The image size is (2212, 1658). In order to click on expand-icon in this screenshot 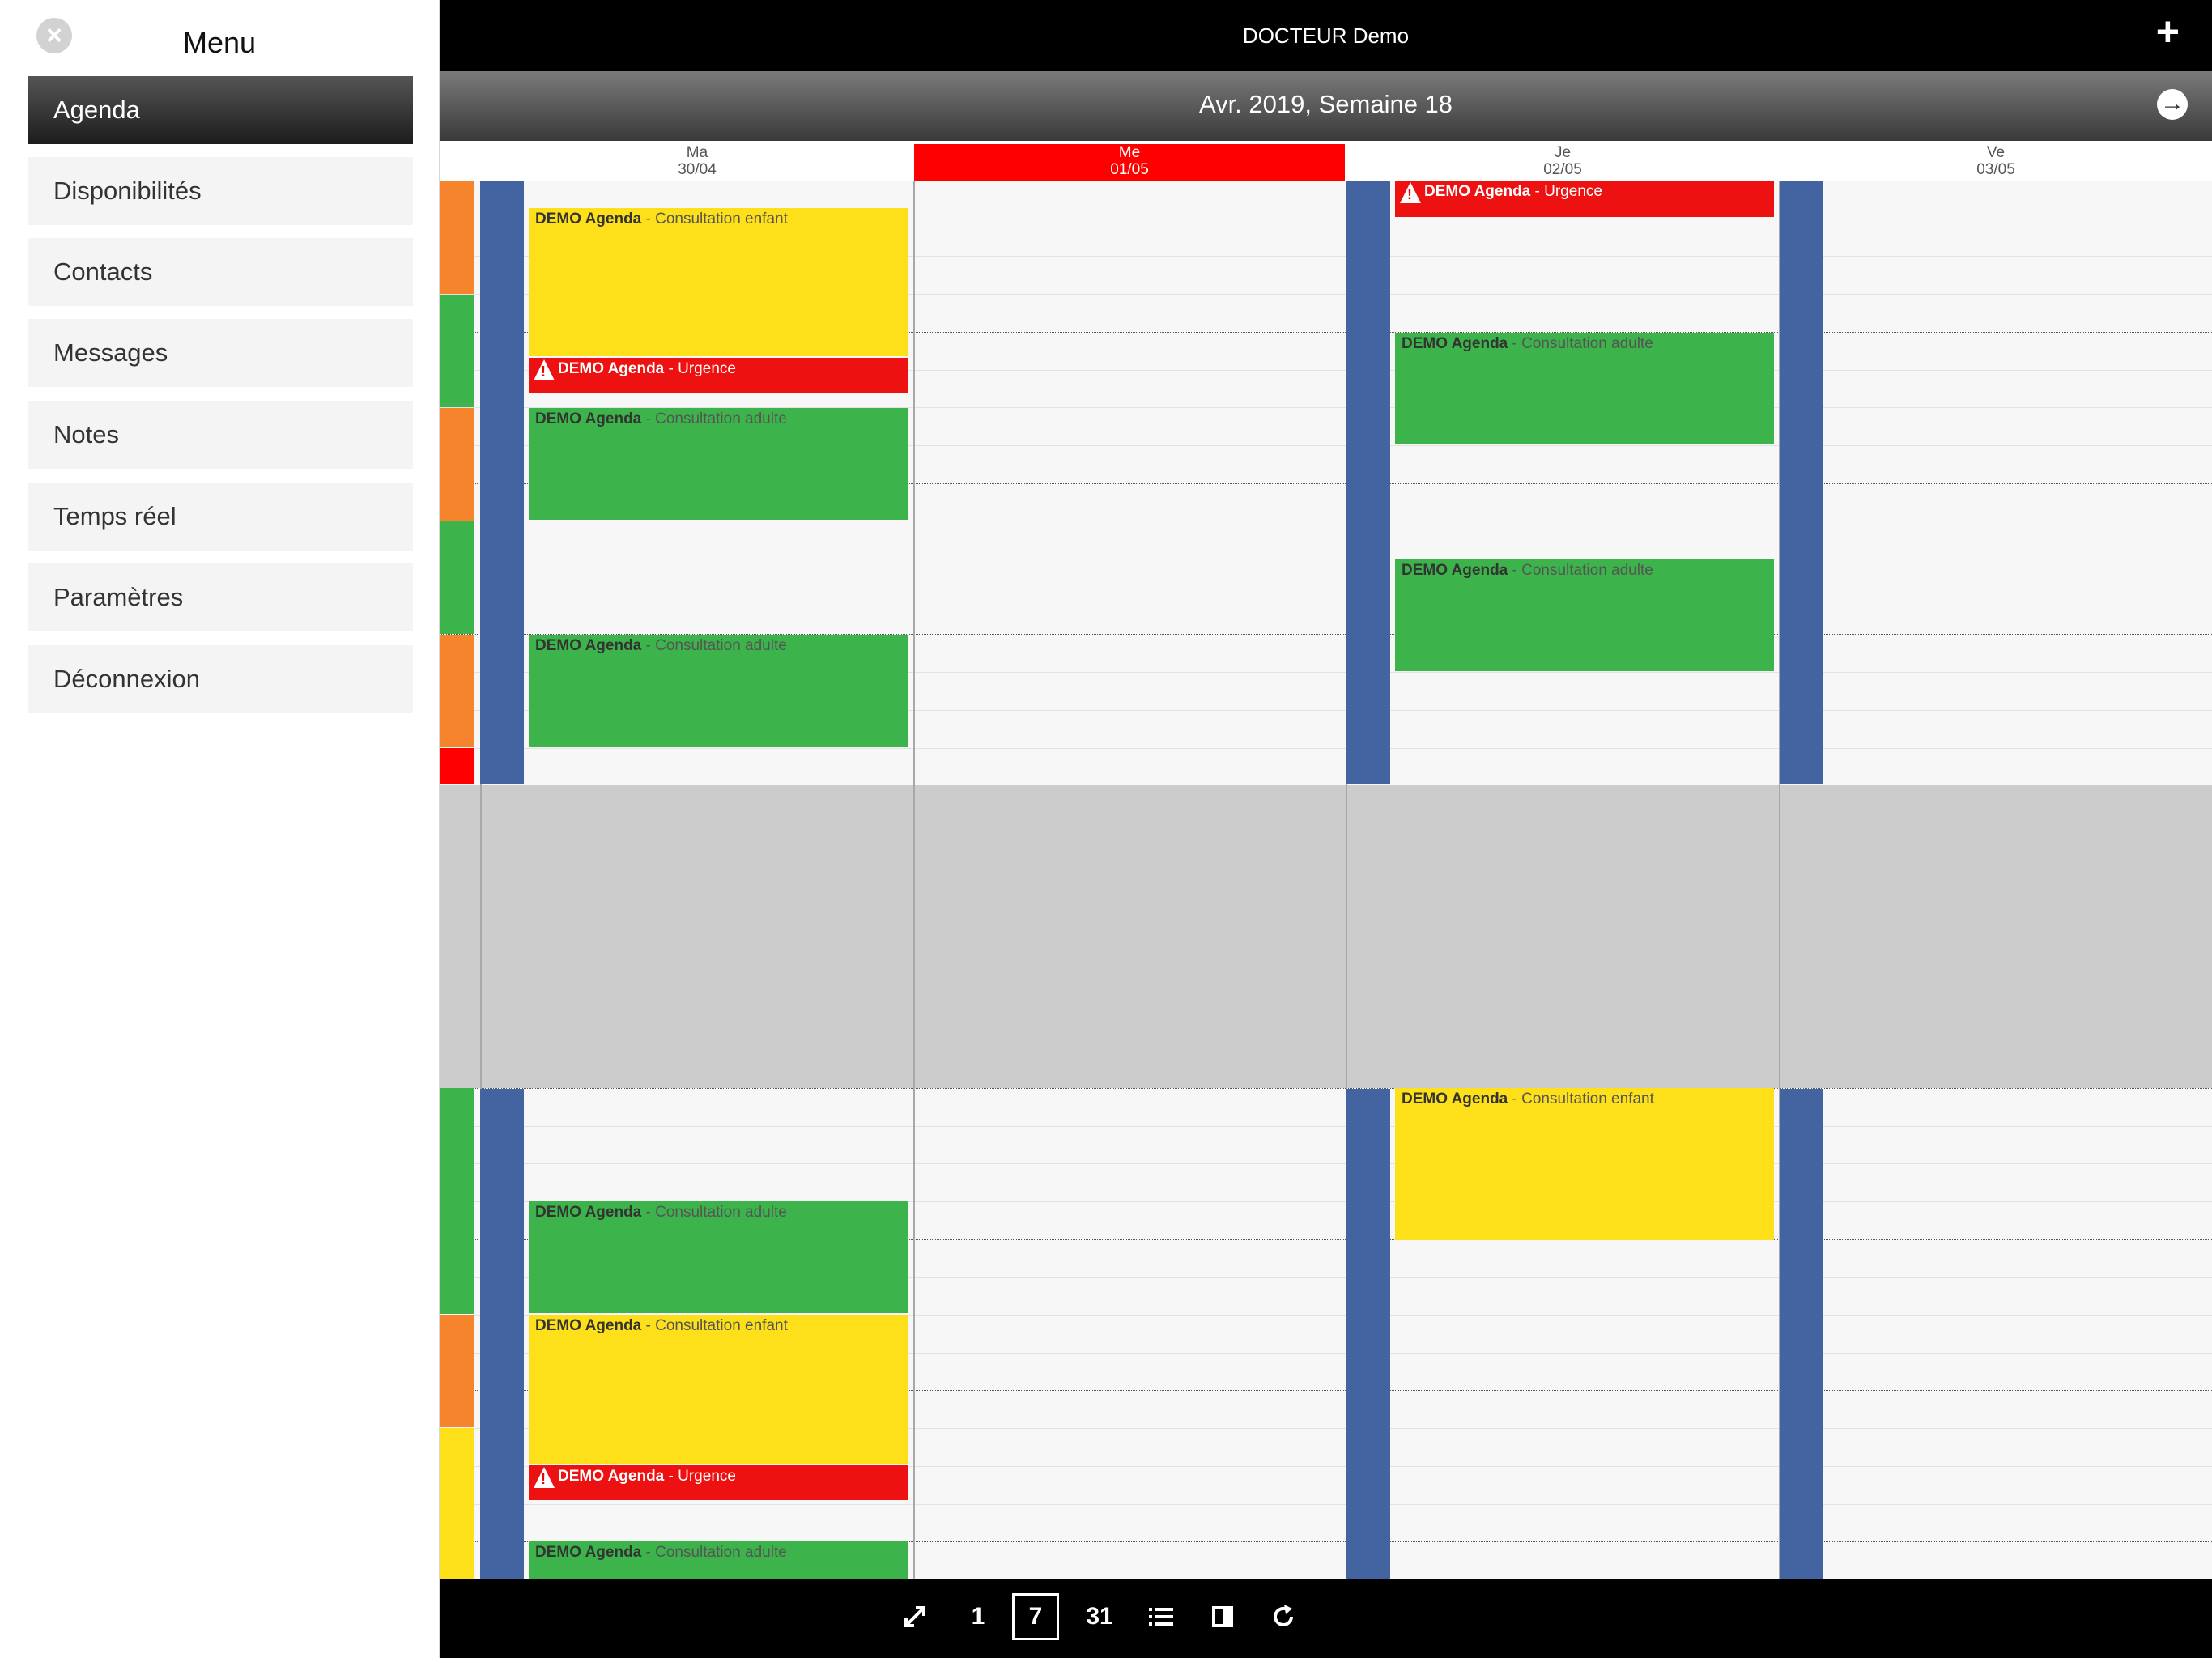, I will do `click(915, 1616)`.